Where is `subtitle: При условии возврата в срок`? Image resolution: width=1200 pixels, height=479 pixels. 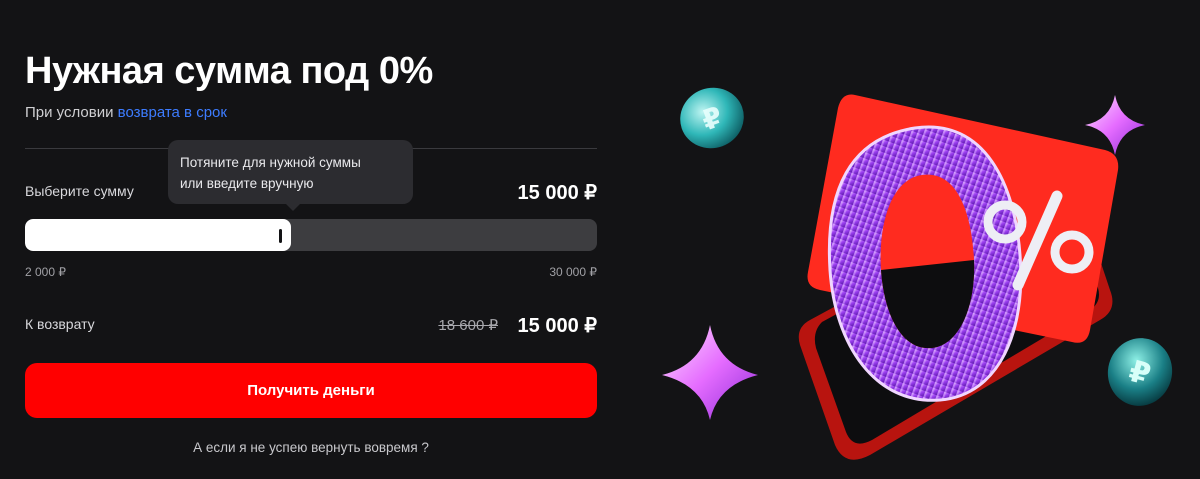
subtitle: При условии возврата в срок is located at coordinates (126, 112).